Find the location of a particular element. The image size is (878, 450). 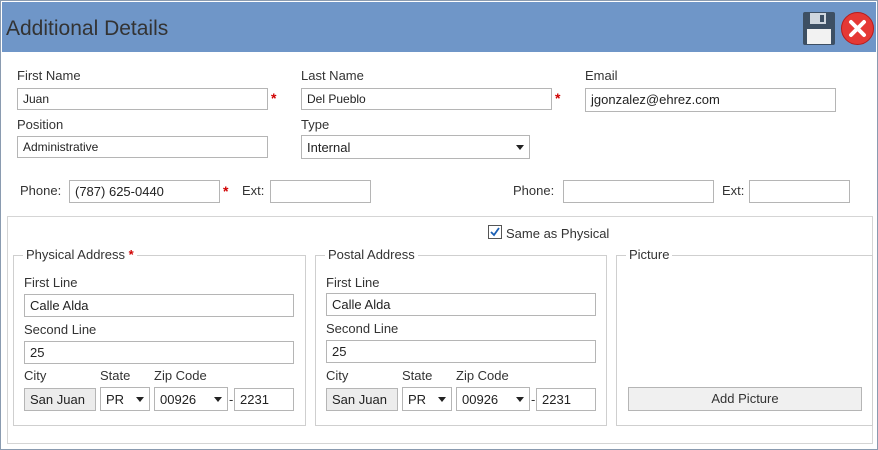

physical-second-line-label: Second Line is located at coordinates (60, 329).